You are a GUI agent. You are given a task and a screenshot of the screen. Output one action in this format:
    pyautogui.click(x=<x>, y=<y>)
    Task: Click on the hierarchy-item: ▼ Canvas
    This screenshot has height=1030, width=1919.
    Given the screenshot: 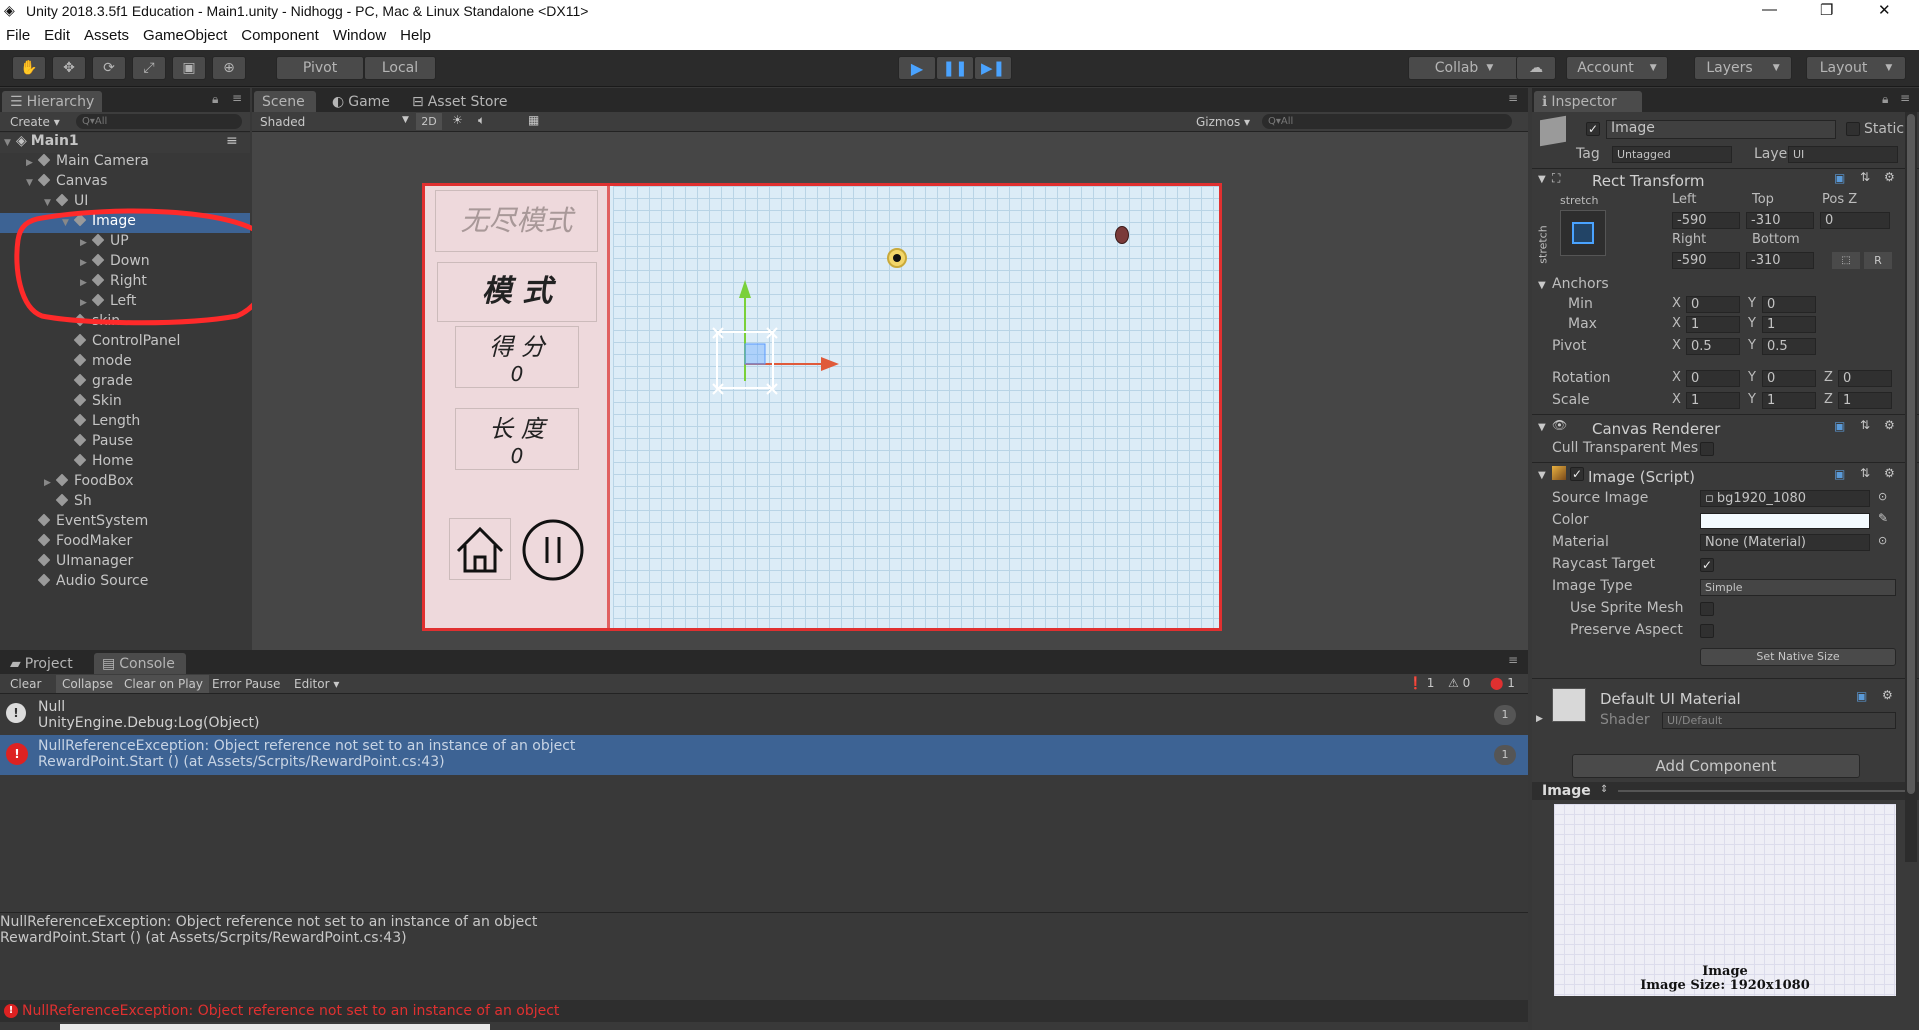 What is the action you would take?
    pyautogui.click(x=125, y=183)
    